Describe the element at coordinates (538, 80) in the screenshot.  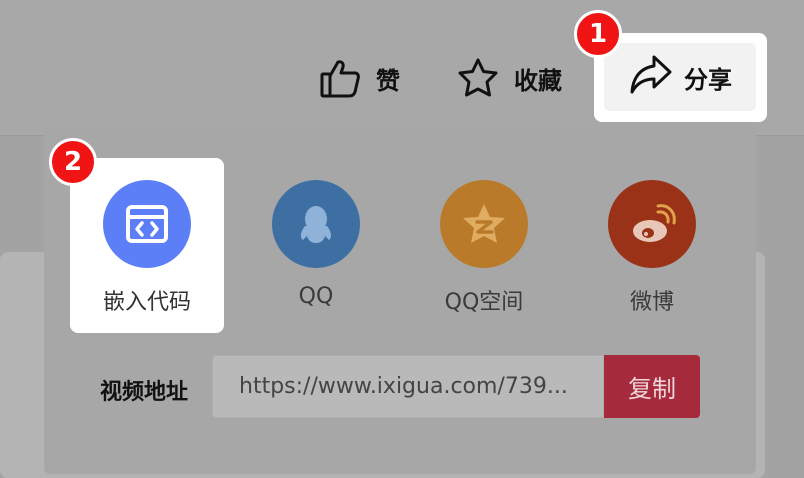
I see `favorite-label: 收藏` at that location.